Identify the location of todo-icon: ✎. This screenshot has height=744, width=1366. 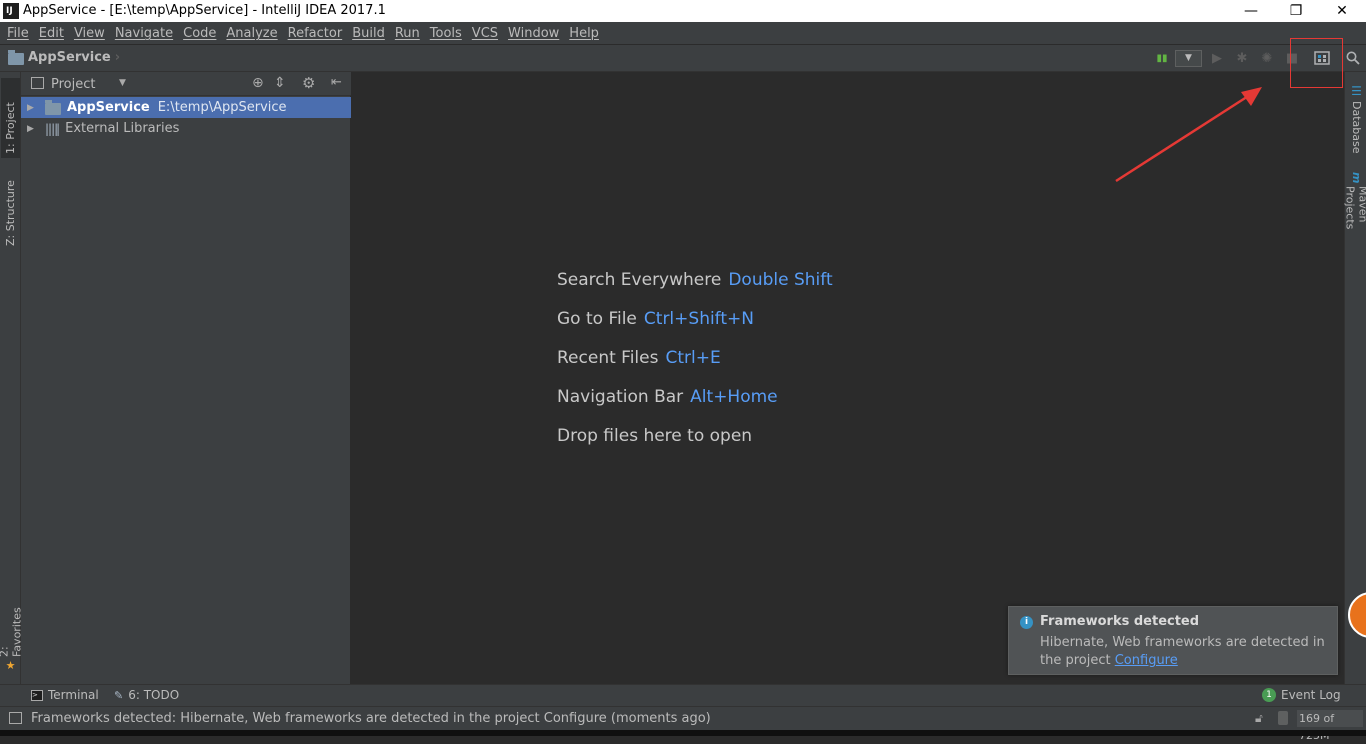
(118, 695).